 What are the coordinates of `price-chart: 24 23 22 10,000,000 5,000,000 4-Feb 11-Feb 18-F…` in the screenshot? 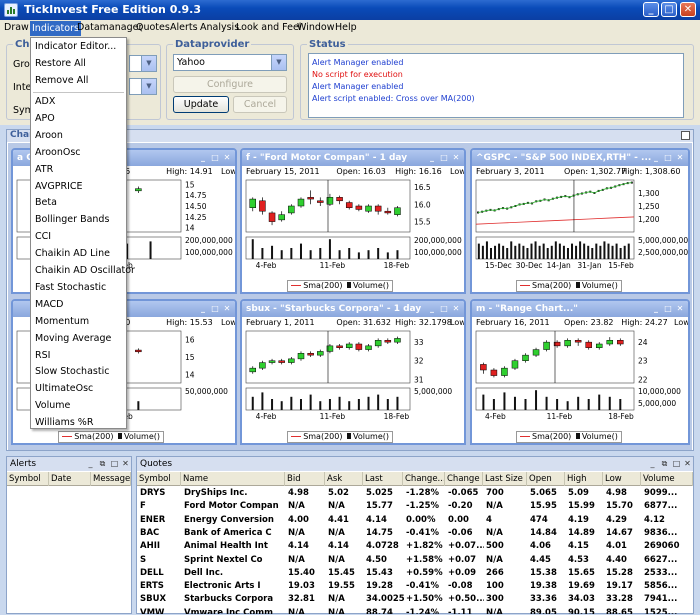 It's located at (580, 385).